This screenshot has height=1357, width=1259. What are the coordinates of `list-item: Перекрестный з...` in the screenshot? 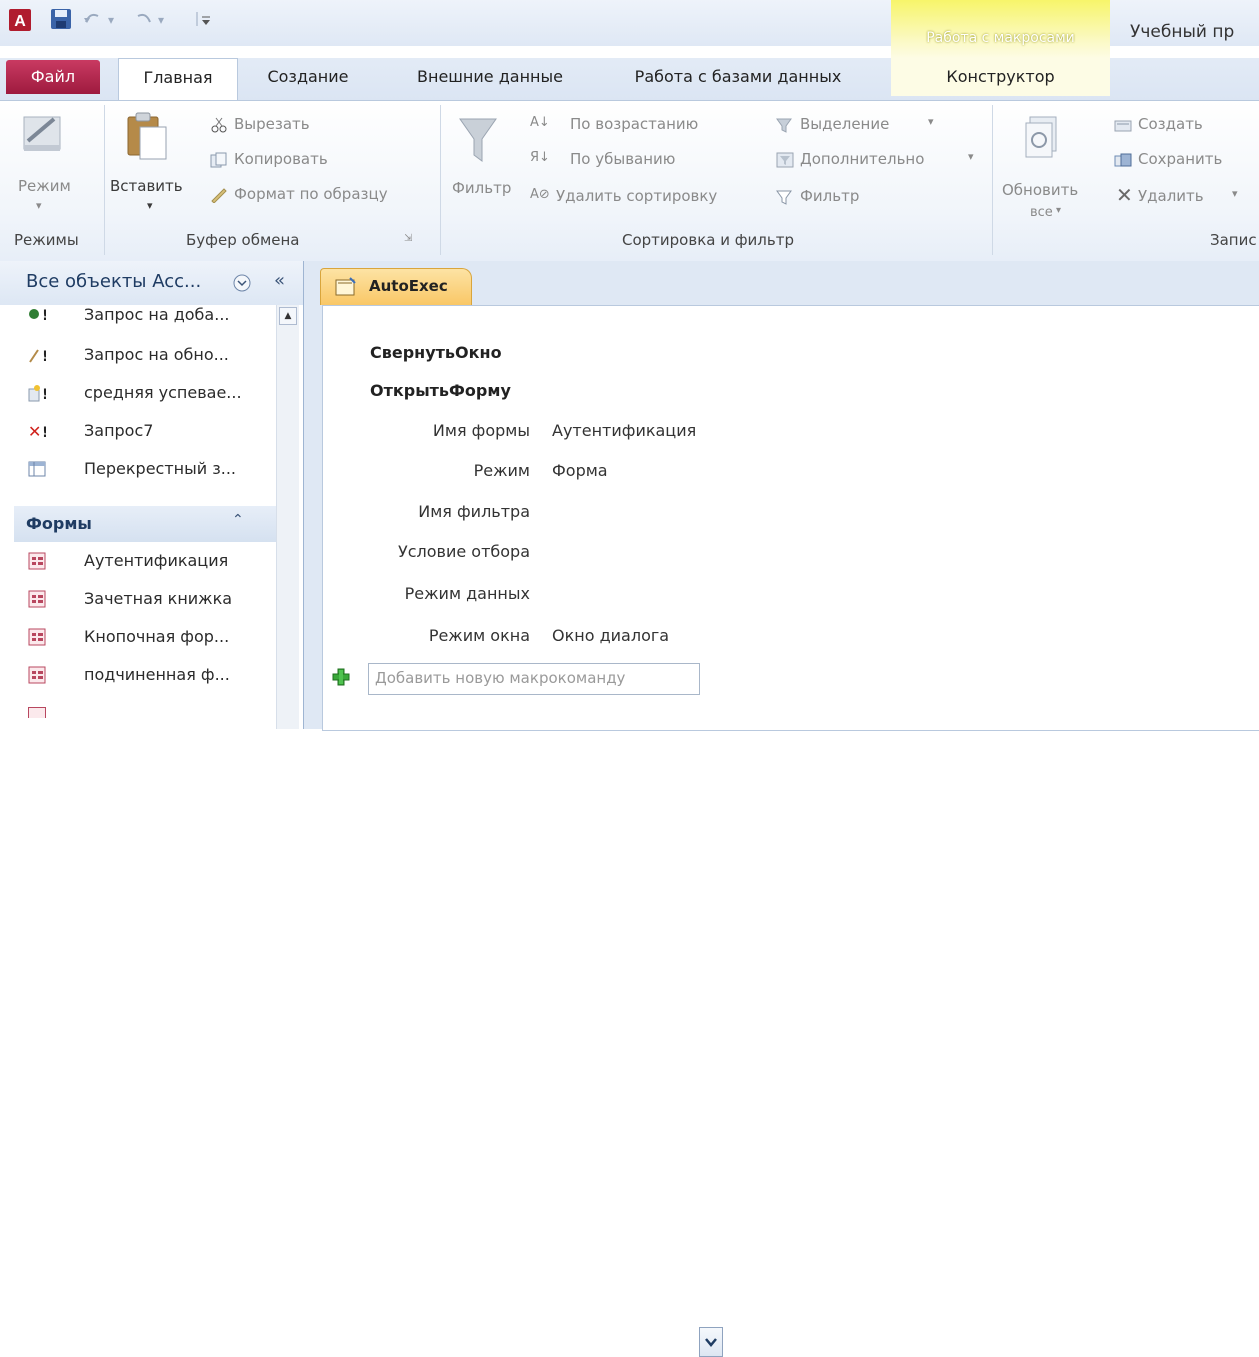 It's located at (145, 469).